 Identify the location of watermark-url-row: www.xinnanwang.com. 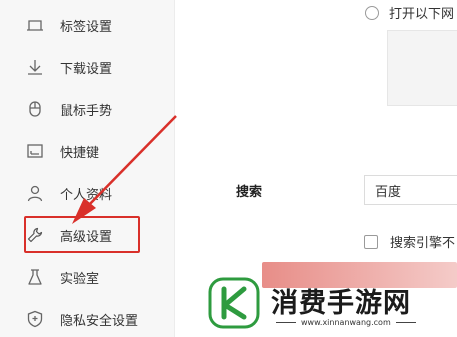
(346, 322).